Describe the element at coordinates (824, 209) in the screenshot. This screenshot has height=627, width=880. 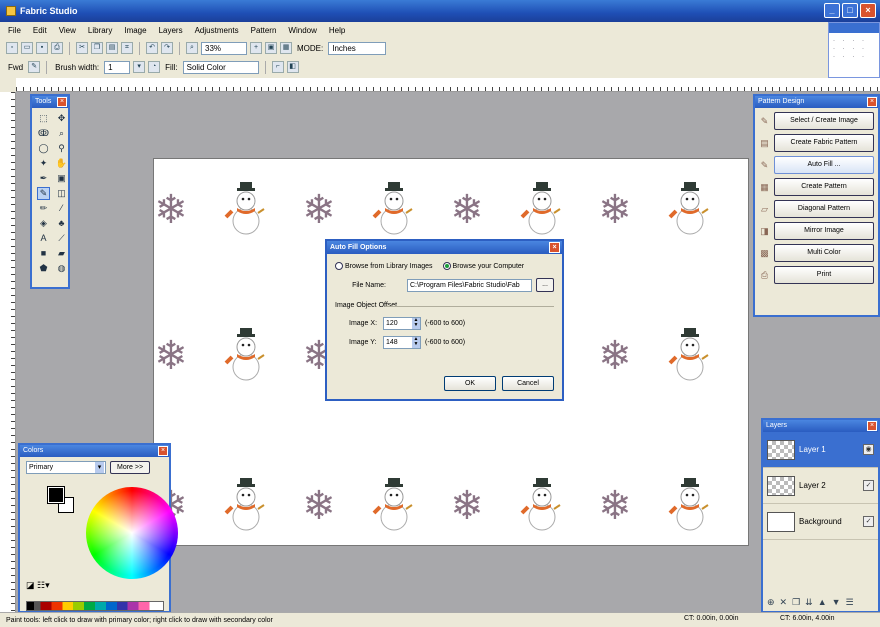
I see `diagonal-pattern-button: Diagonal Pattern` at that location.